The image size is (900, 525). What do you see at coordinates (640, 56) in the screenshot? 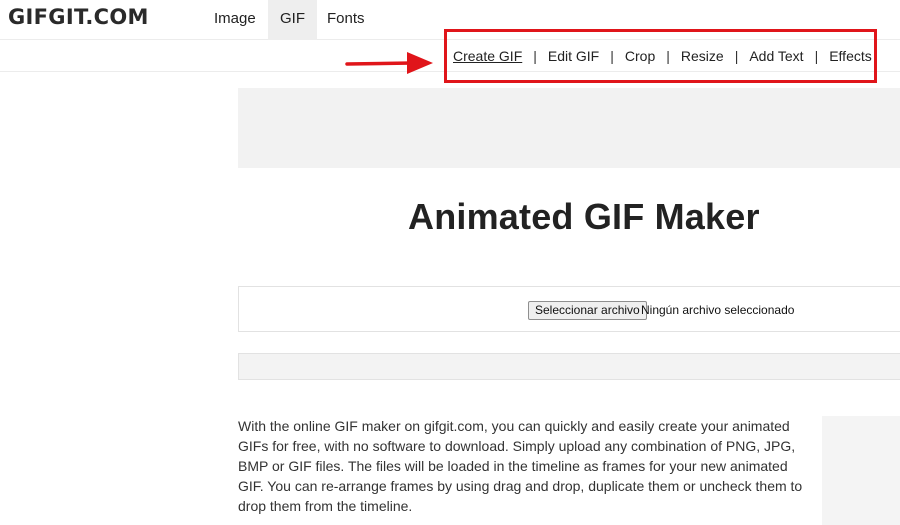
I see `subnav-crop: Crop` at bounding box center [640, 56].